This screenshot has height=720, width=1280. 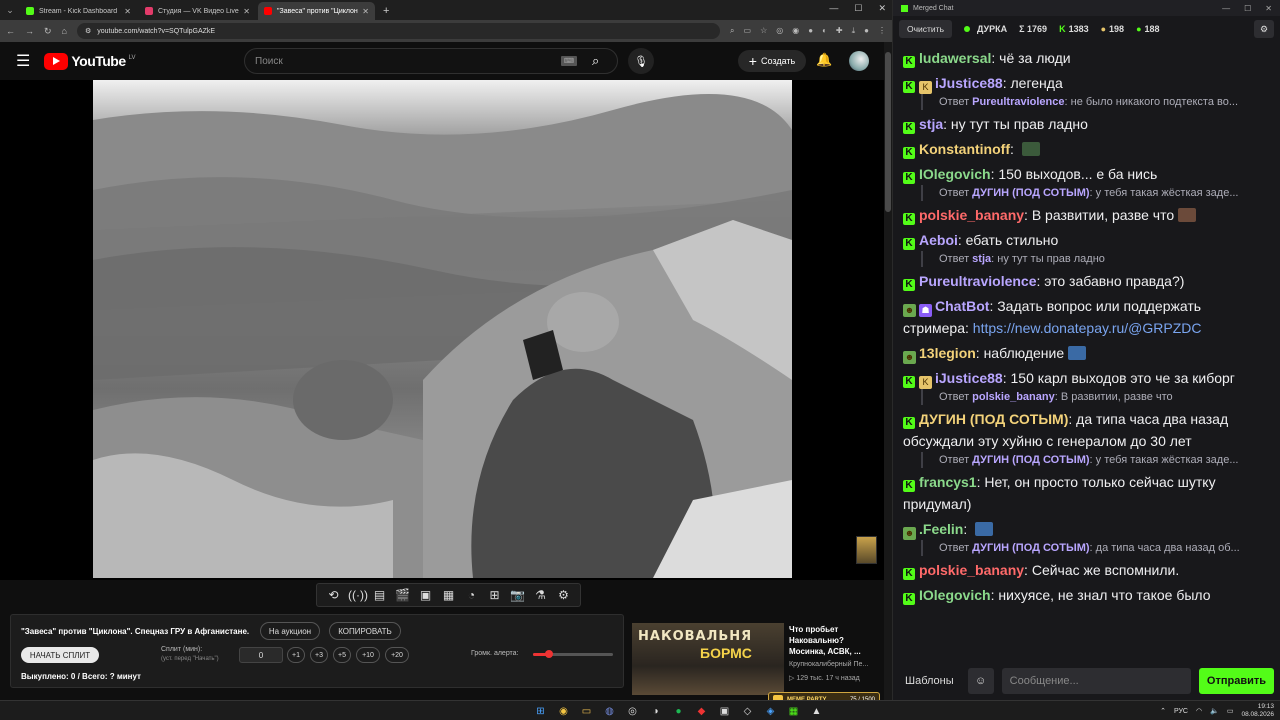 What do you see at coordinates (379, 595) in the screenshot?
I see `playlist-icon: ▤` at bounding box center [379, 595].